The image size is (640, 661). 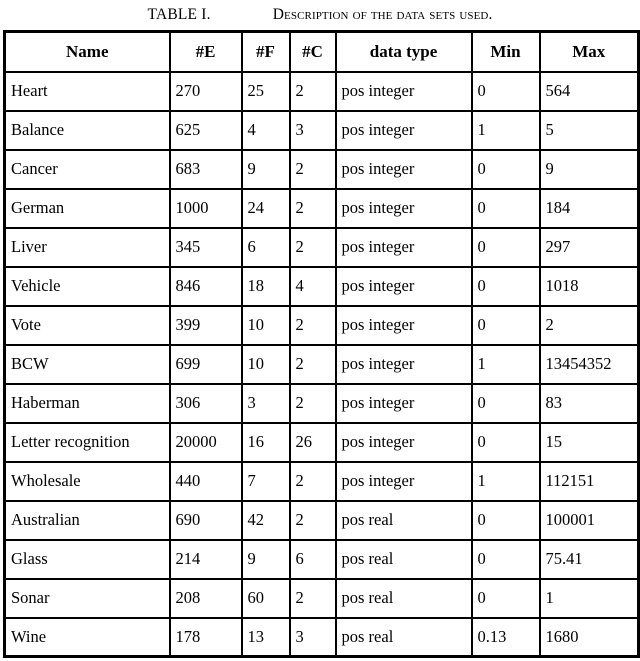 I want to click on cell-num-examples: 690, so click(x=205, y=520).